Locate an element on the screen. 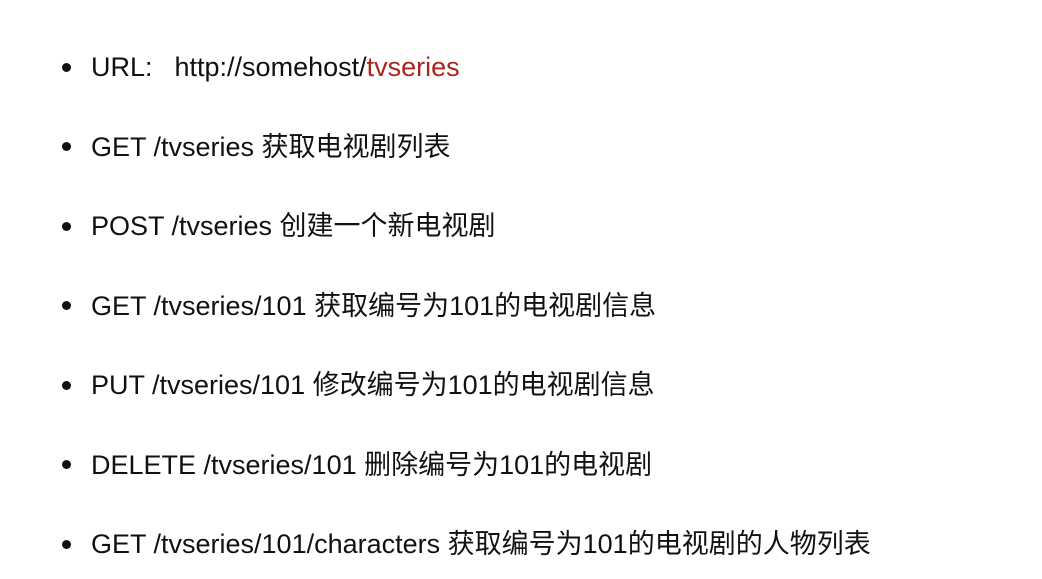  list-item-post-create: POST /tvseries 创建一个新电视剧 is located at coordinates (466, 226).